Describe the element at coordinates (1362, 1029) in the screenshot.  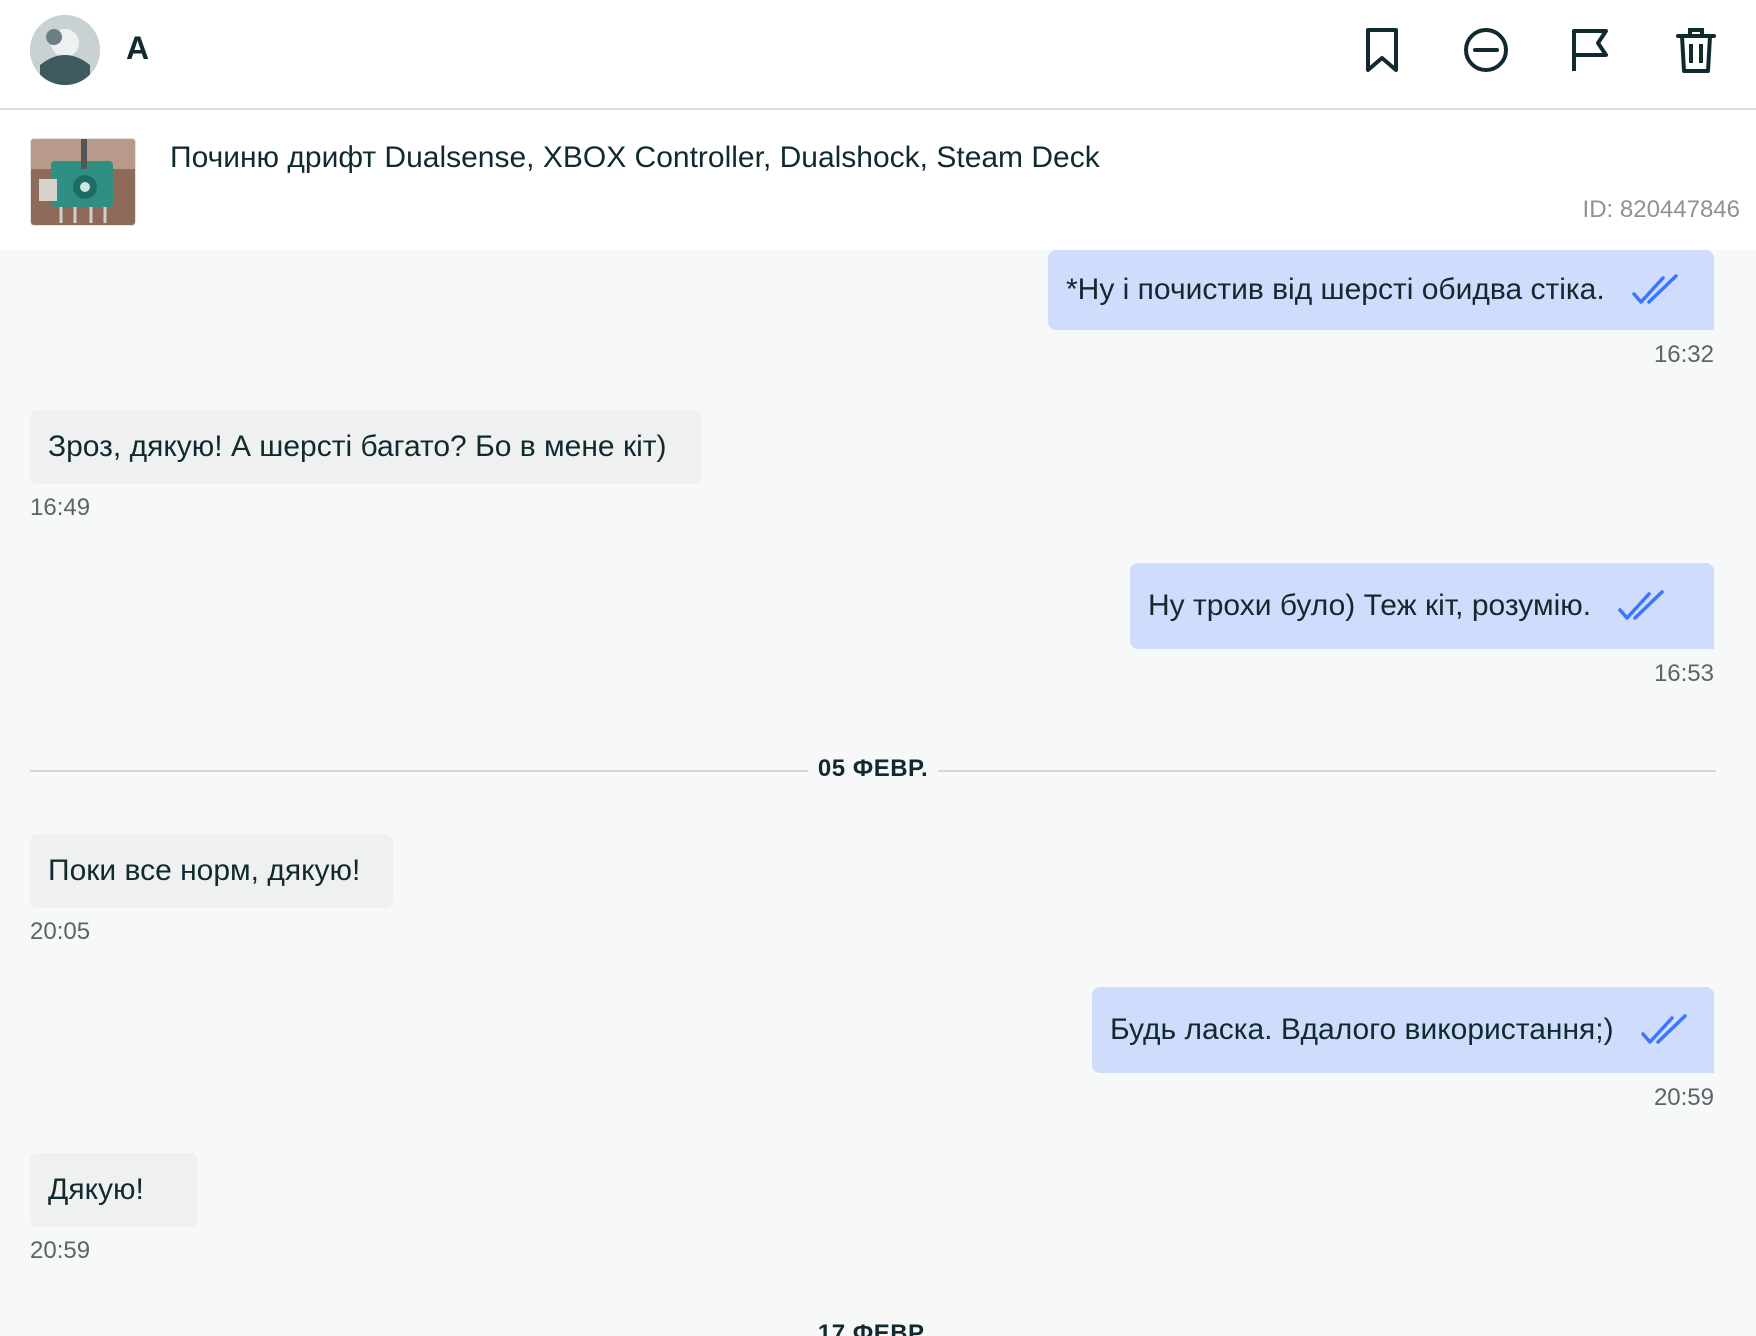
I see `message-text: Будь ласка. Вдалого використання;)` at that location.